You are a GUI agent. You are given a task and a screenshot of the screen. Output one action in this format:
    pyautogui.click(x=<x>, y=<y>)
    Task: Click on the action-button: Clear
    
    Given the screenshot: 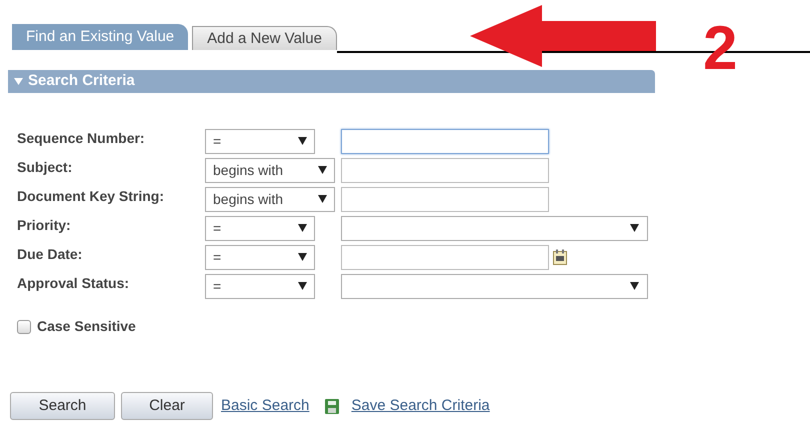 What is the action you would take?
    pyautogui.click(x=167, y=406)
    